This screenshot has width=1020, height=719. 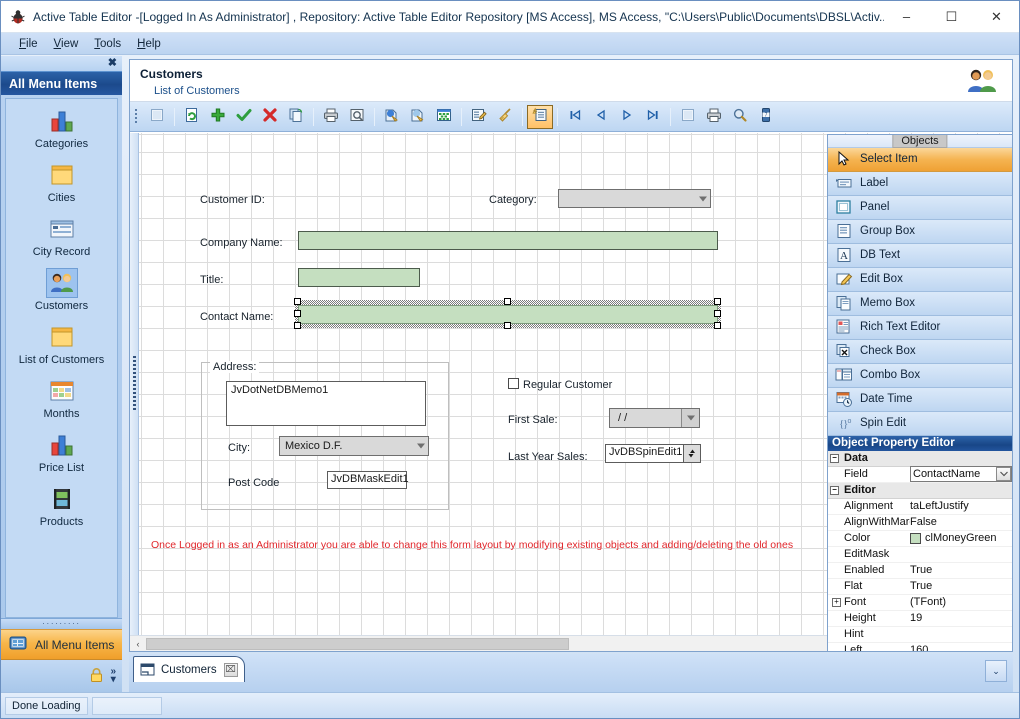 What do you see at coordinates (645, 453) in the screenshot?
I see `last-year-sales-field: JvDBSpinEdit1` at bounding box center [645, 453].